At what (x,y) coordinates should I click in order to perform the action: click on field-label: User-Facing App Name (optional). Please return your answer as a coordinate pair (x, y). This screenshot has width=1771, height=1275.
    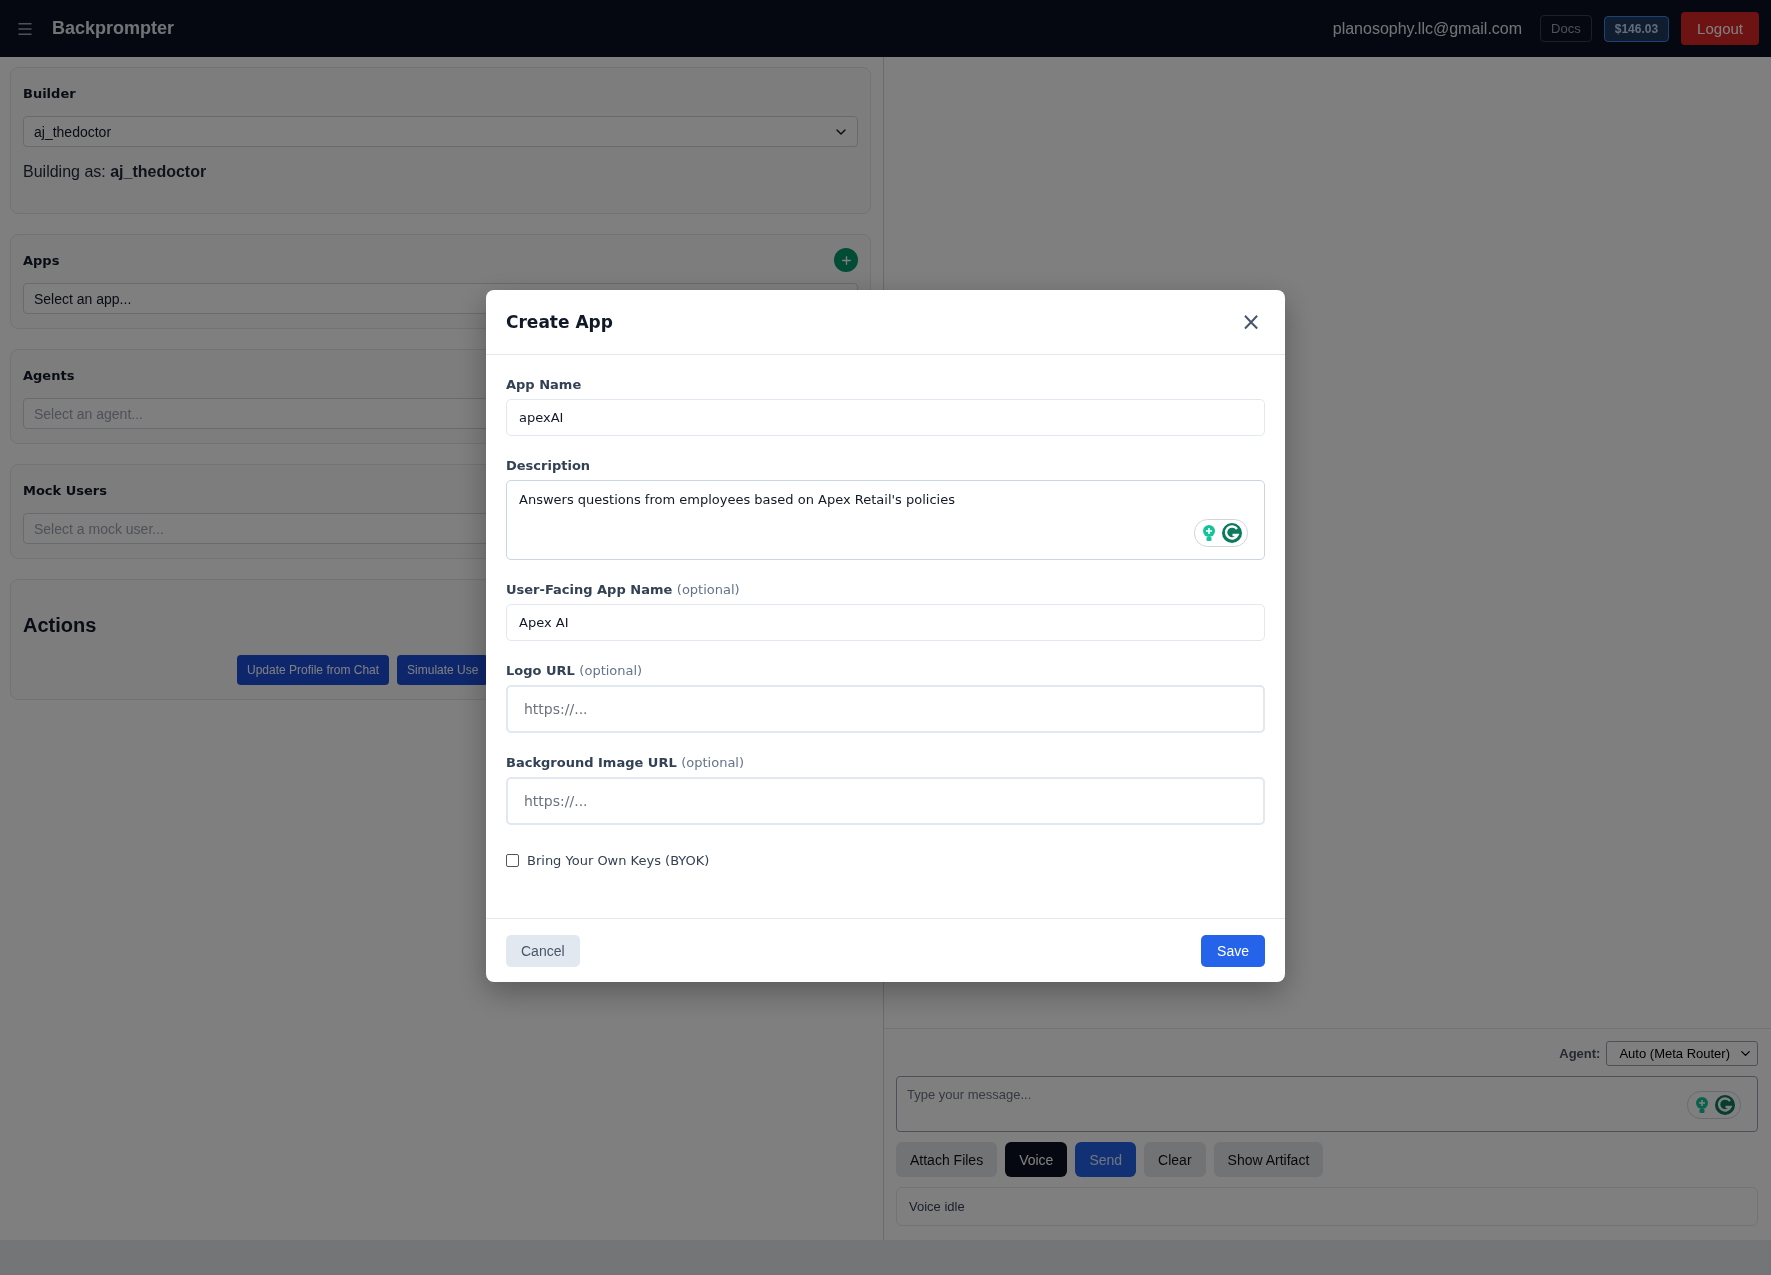
    Looking at the image, I should click on (623, 589).